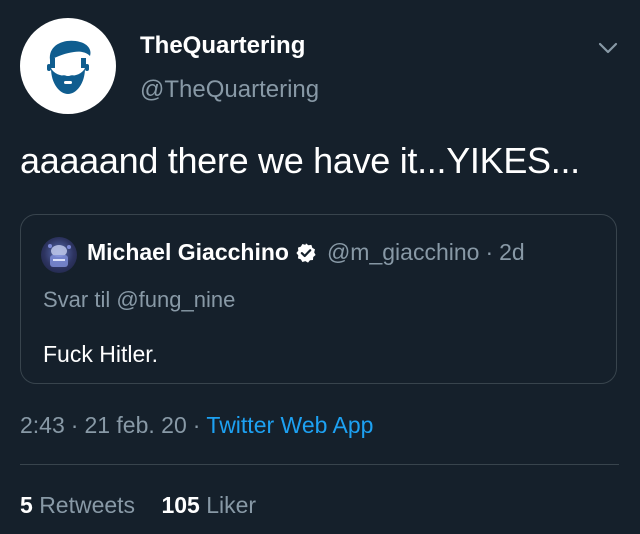 This screenshot has width=640, height=534. I want to click on author-handle: @TheQuartering, so click(229, 90).